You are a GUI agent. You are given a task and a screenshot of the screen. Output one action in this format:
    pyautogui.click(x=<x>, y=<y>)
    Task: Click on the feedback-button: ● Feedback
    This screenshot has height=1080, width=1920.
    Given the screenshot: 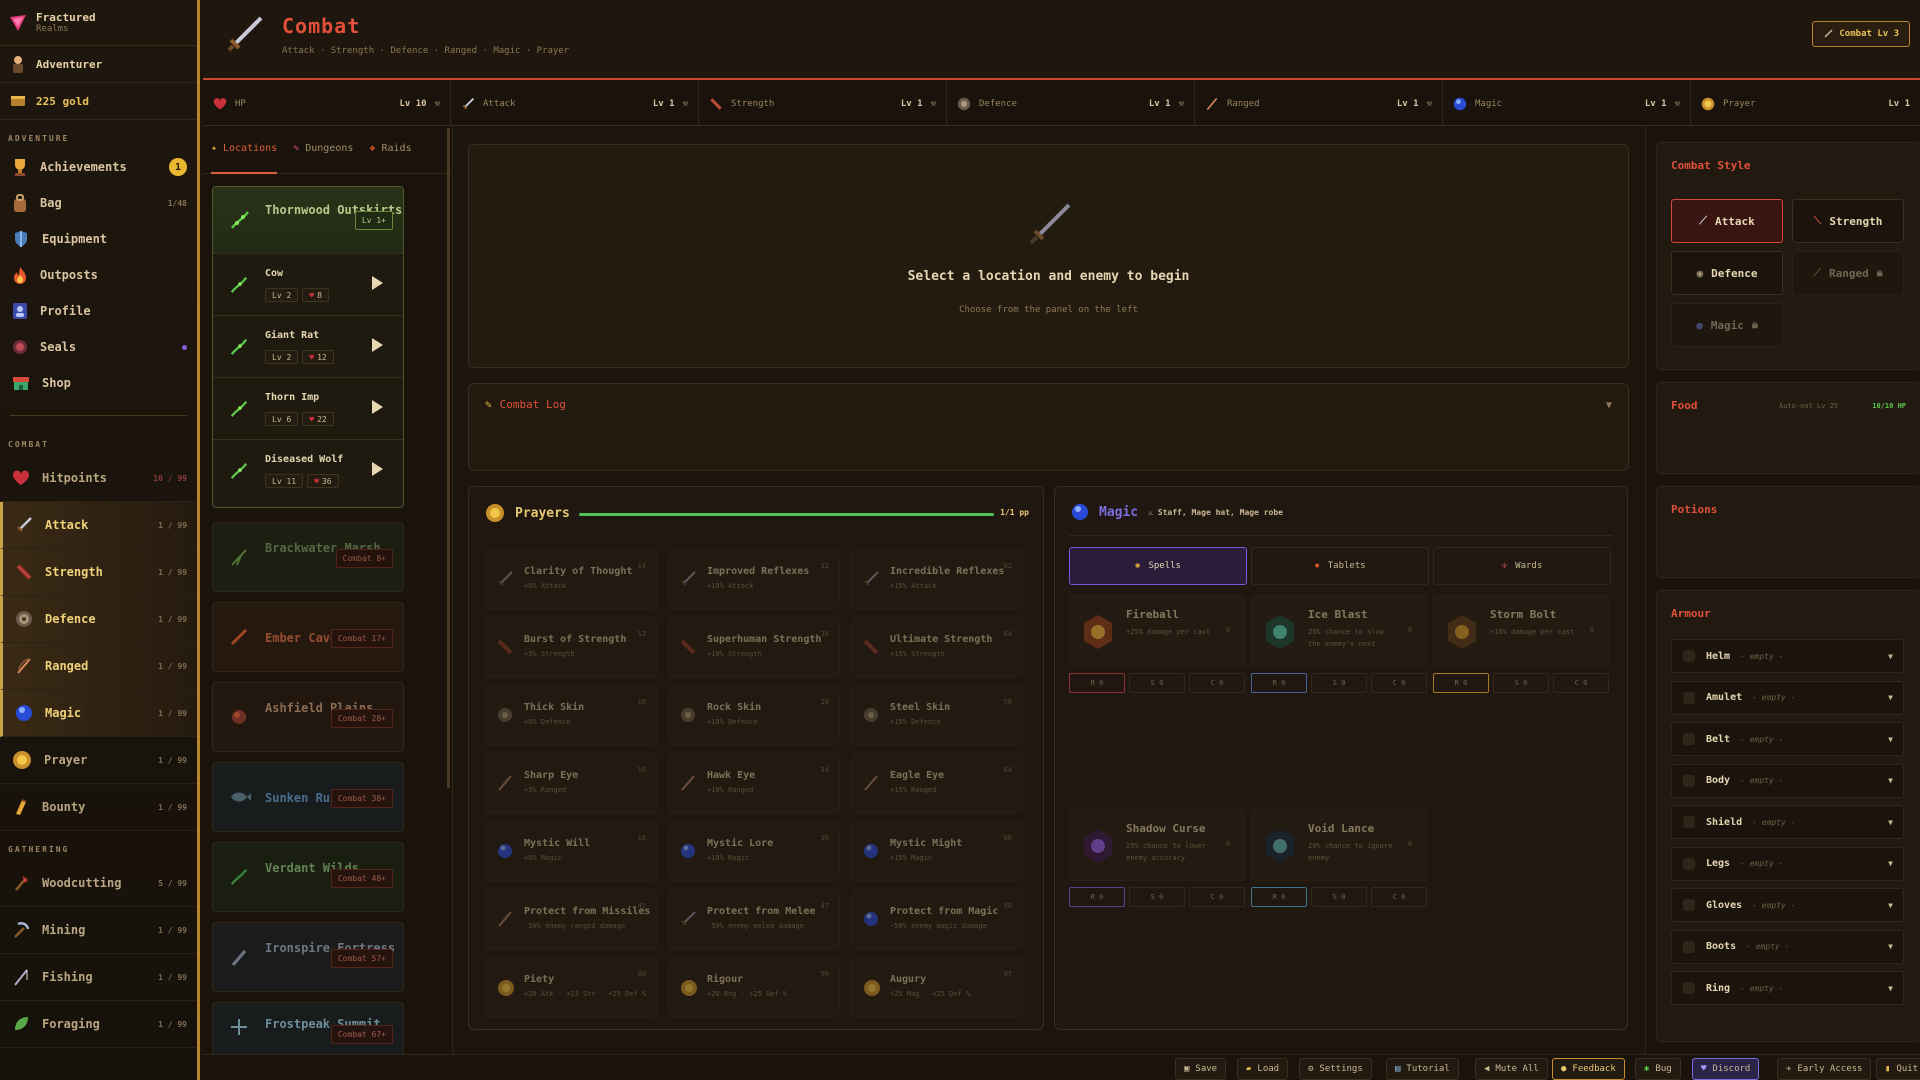 What is the action you would take?
    pyautogui.click(x=1588, y=1069)
    